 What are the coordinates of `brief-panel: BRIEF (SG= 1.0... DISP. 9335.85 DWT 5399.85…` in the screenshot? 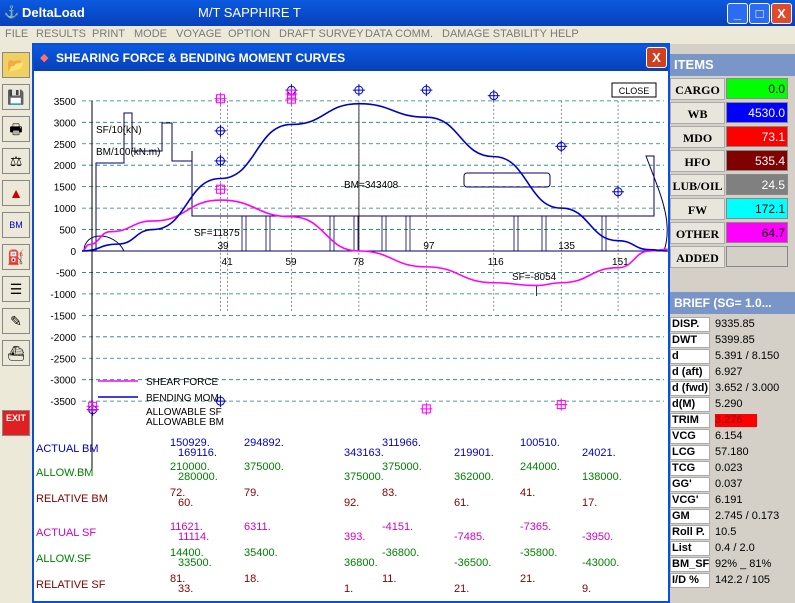 It's located at (731, 447).